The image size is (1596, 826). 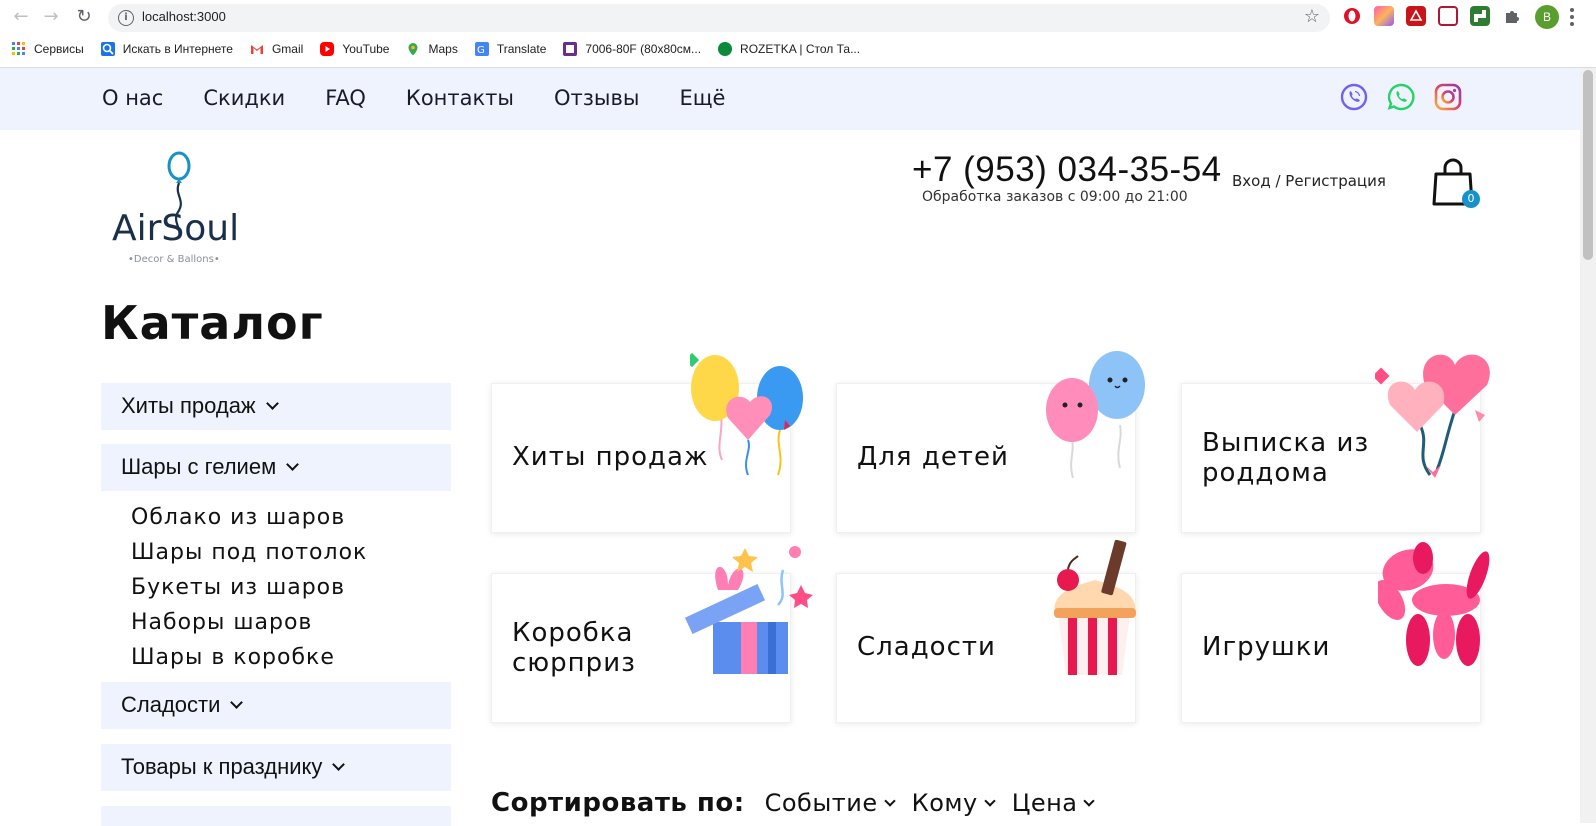 I want to click on bookmark-label: Gmail, so click(x=287, y=49).